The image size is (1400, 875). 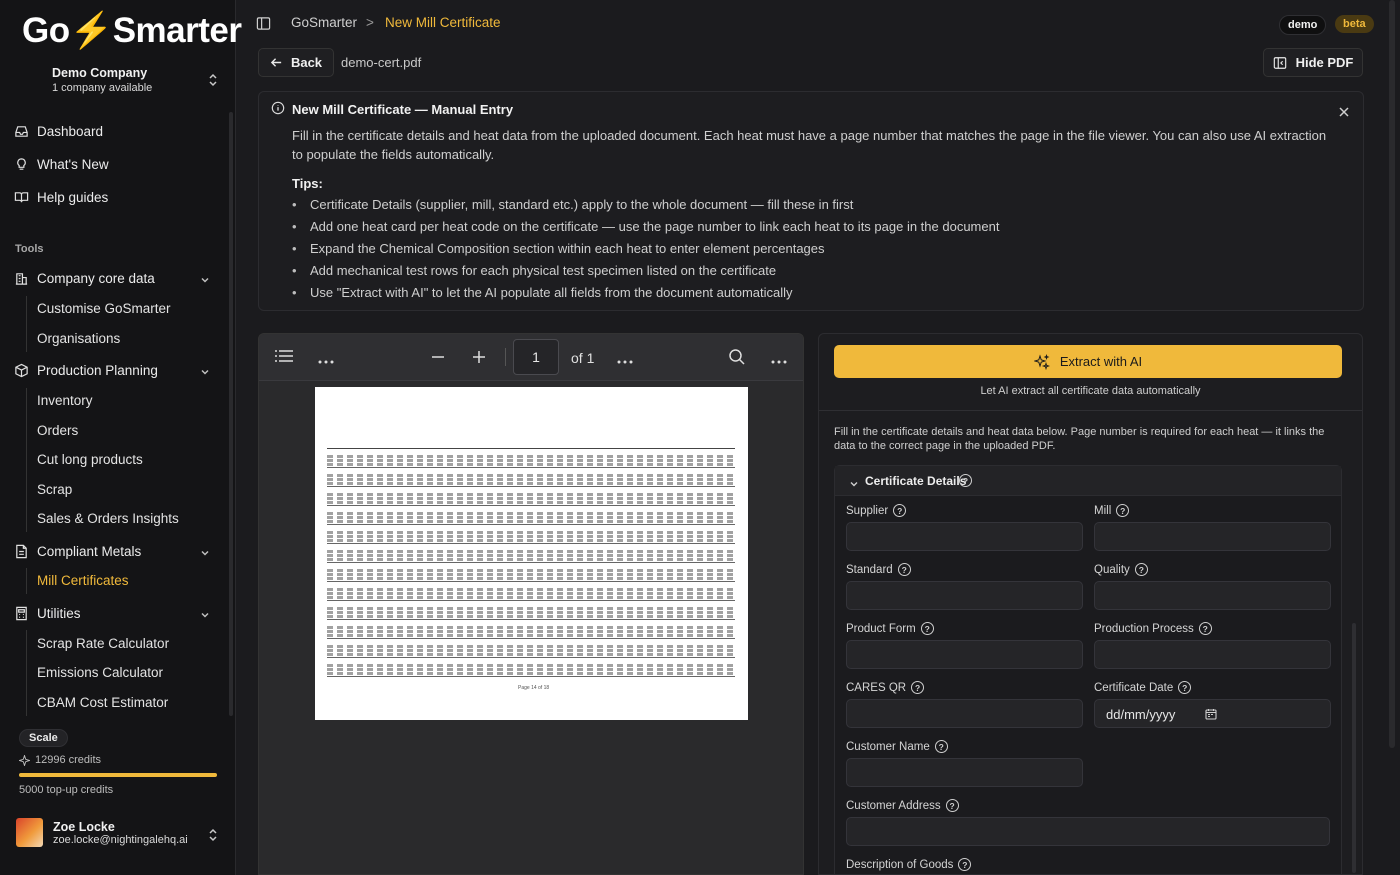 What do you see at coordinates (1112, 510) in the screenshot?
I see `mill-label: Mill?` at bounding box center [1112, 510].